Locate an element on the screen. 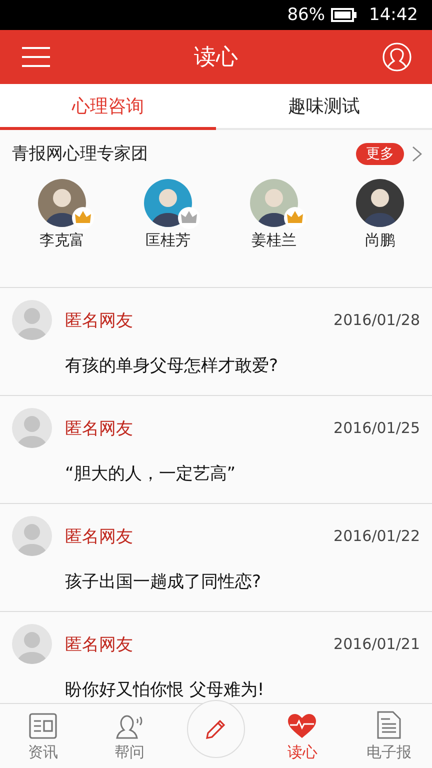 Image resolution: width=432 pixels, height=768 pixels. post-title: 有孩的单身父母怎样才敢爱? is located at coordinates (242, 365).